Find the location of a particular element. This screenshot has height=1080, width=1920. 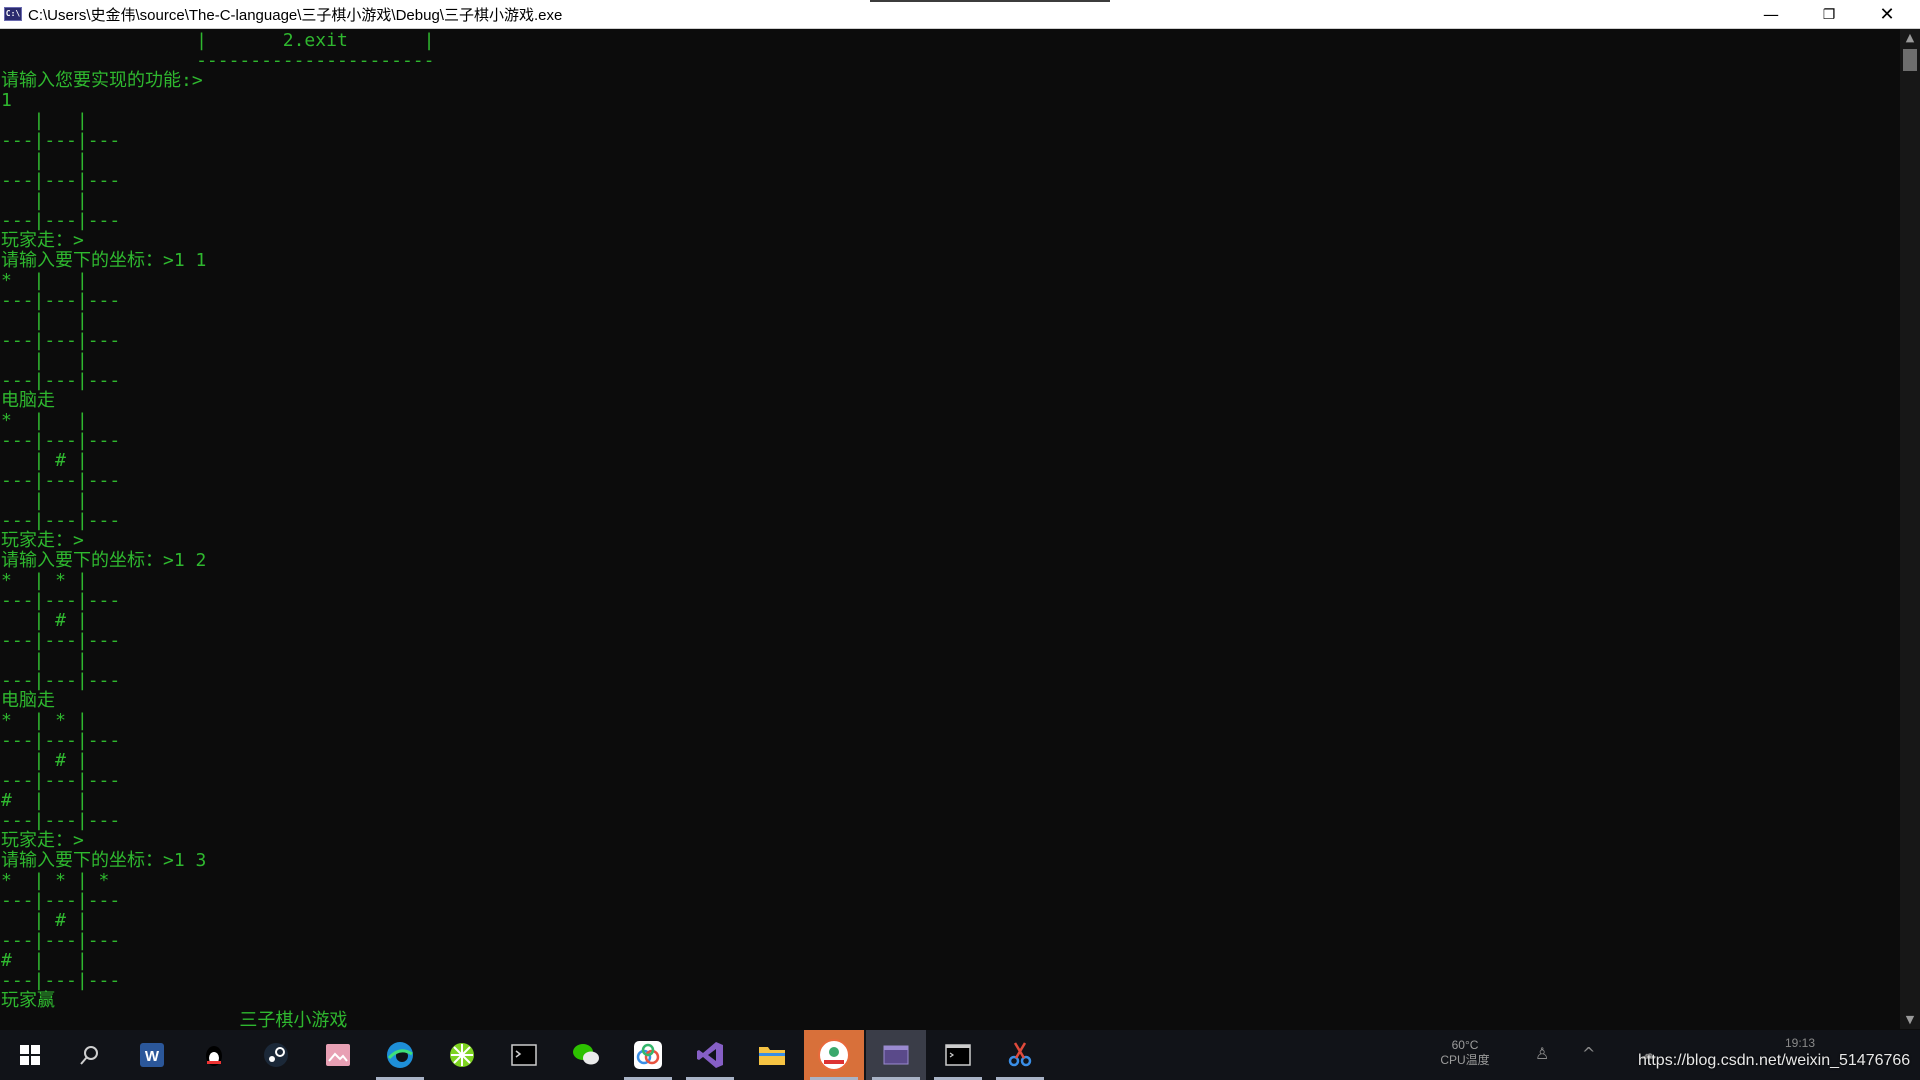

restore-button: ❐ is located at coordinates (1829, 14).